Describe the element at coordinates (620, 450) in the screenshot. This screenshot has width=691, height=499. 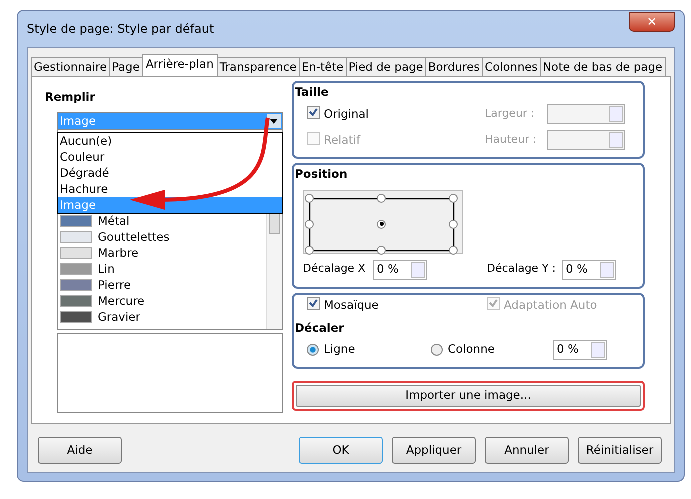
I see `dialog-button: Réinitialiser` at that location.